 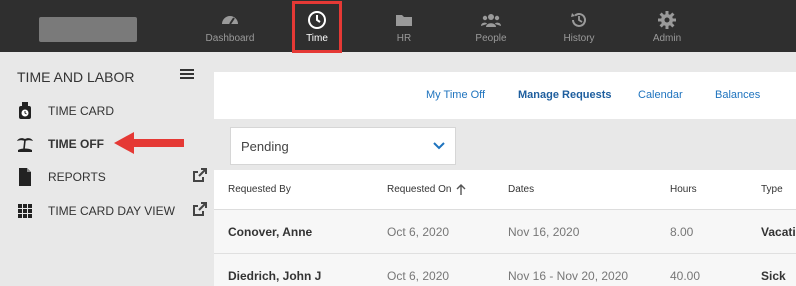 What do you see at coordinates (270, 232) in the screenshot?
I see `cell-requested-by: Conover, Anne` at bounding box center [270, 232].